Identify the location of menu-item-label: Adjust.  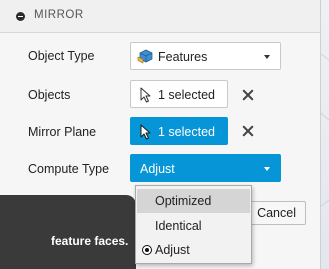
(172, 250).